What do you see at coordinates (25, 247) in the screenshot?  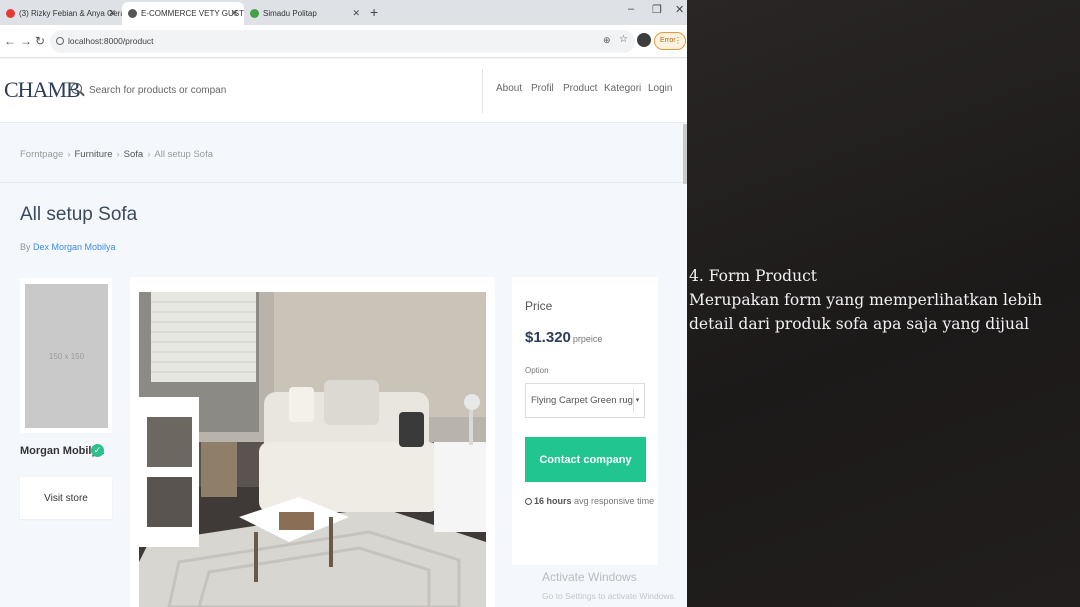 I see `byline-prefix: By` at bounding box center [25, 247].